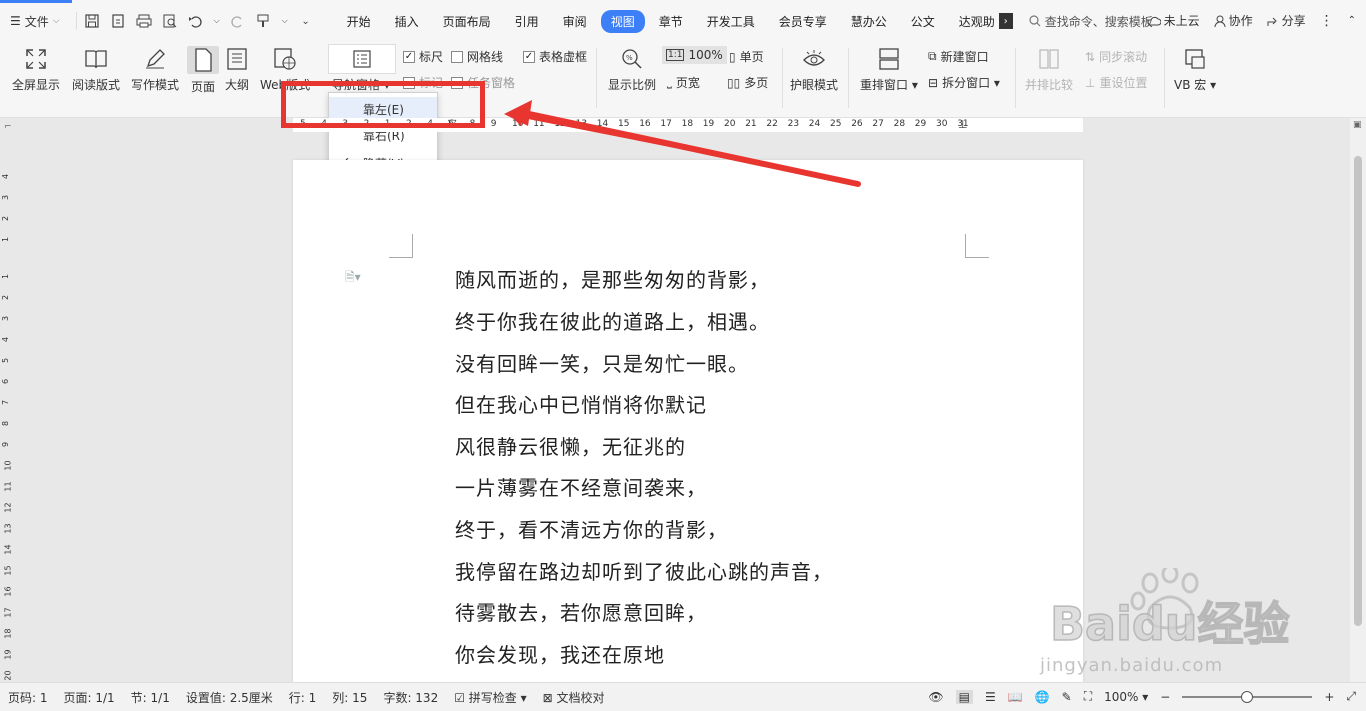  Describe the element at coordinates (303, 697) in the screenshot. I see `row-status: 行: 1` at that location.